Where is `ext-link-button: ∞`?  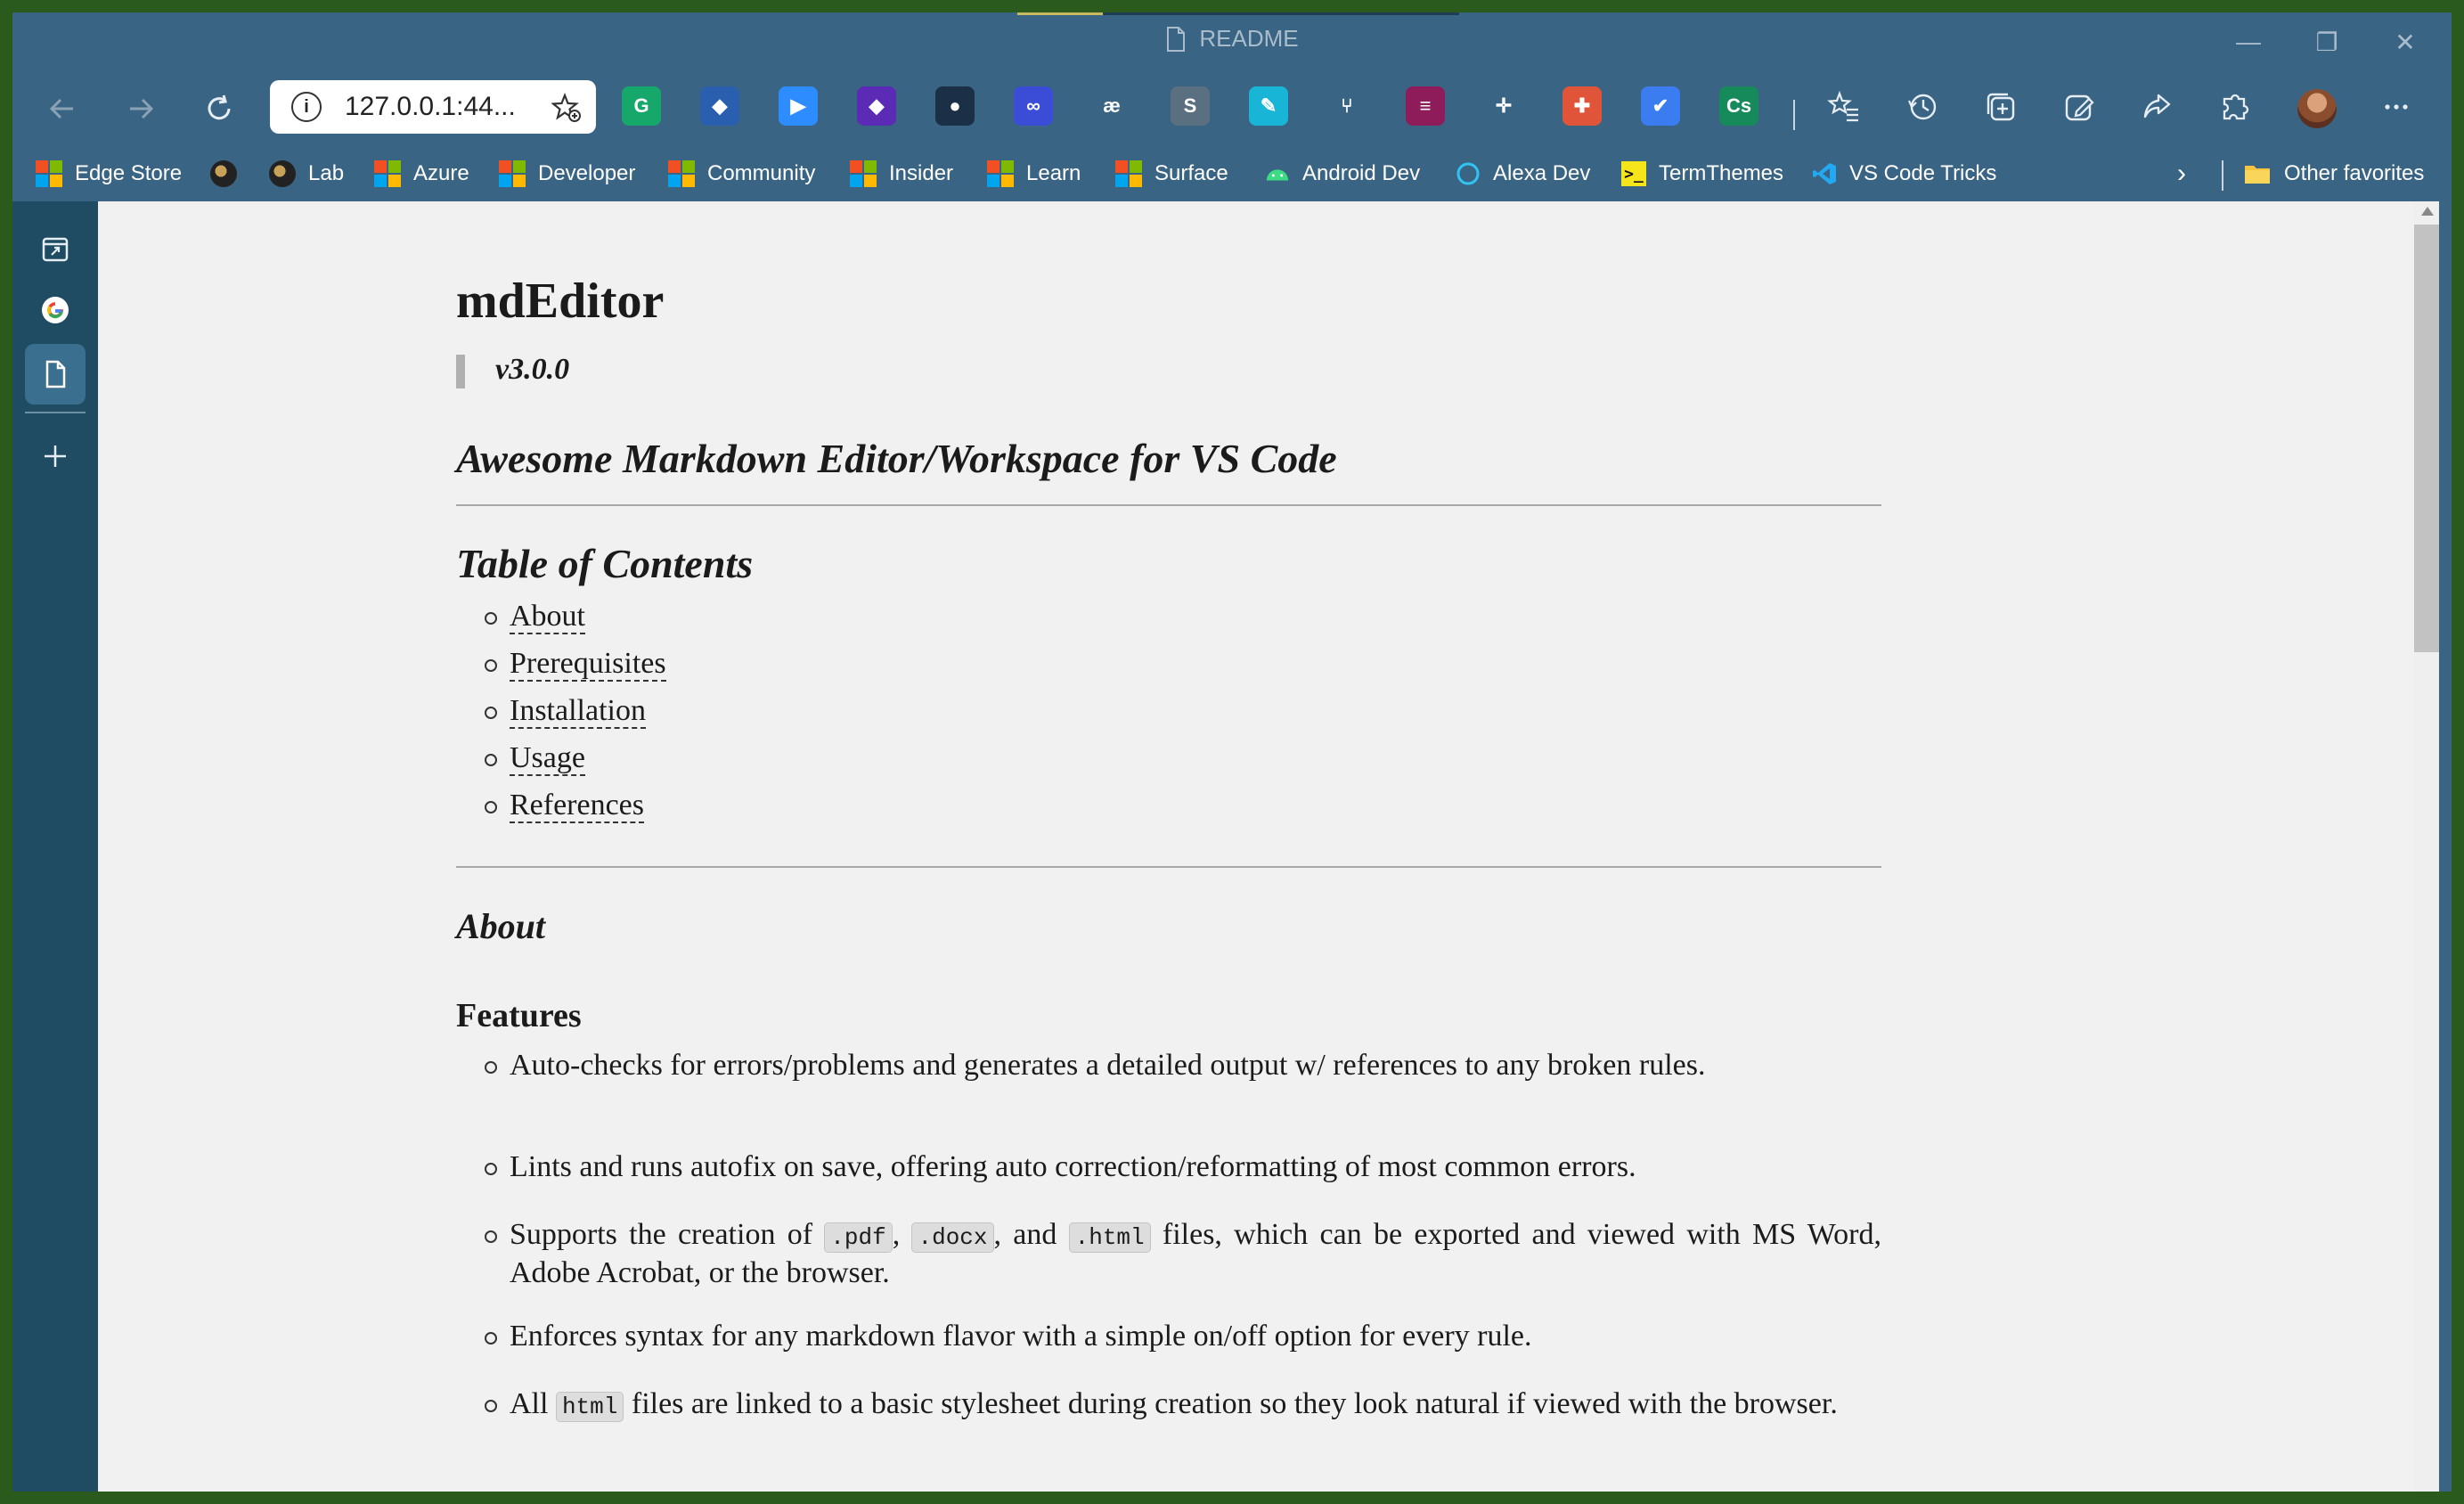
ext-link-button: ∞ is located at coordinates (1033, 106).